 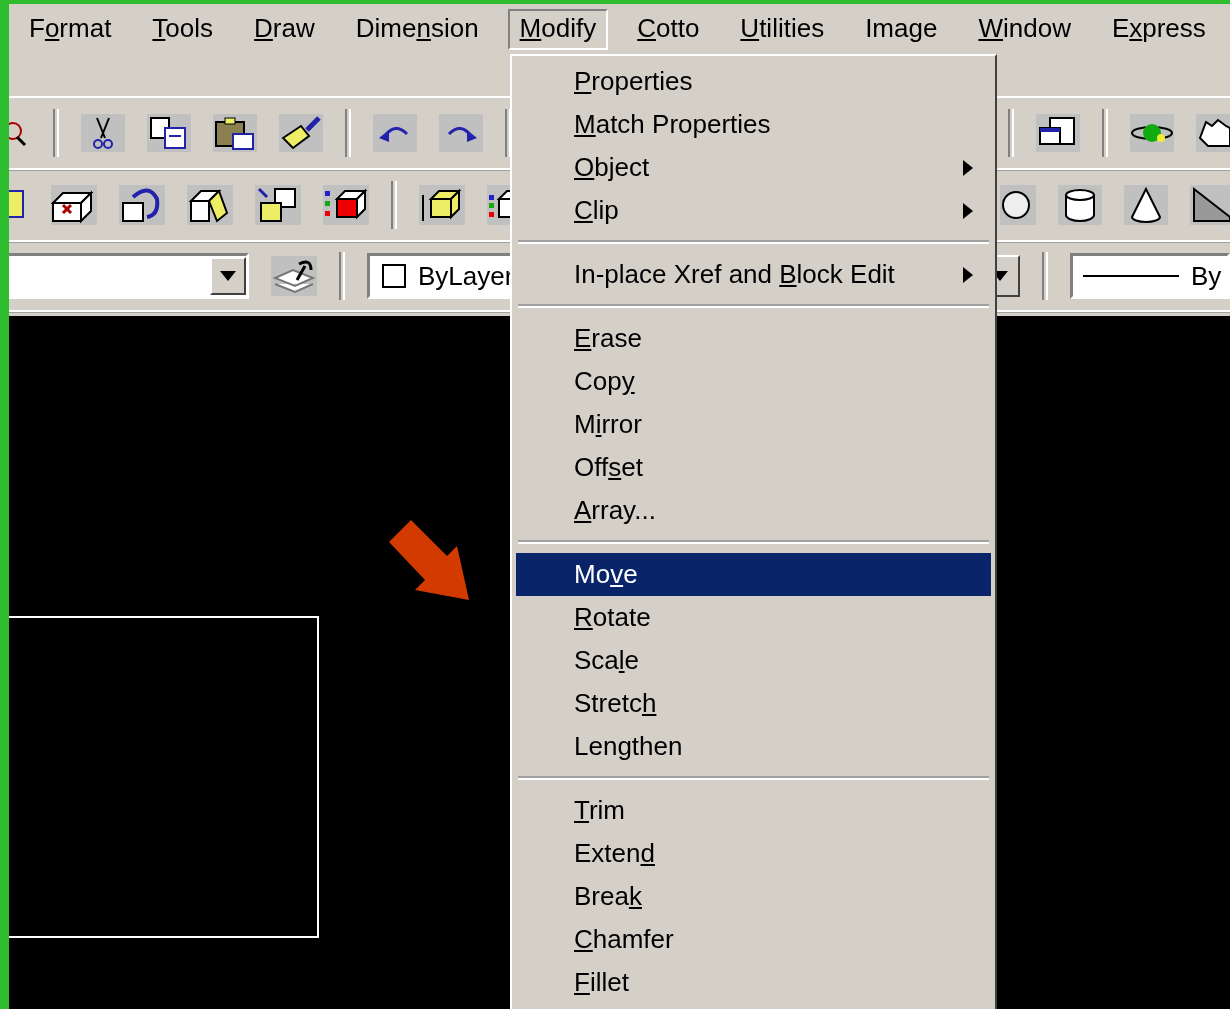 What do you see at coordinates (466, 276) in the screenshot?
I see `color-value: ByLayer` at bounding box center [466, 276].